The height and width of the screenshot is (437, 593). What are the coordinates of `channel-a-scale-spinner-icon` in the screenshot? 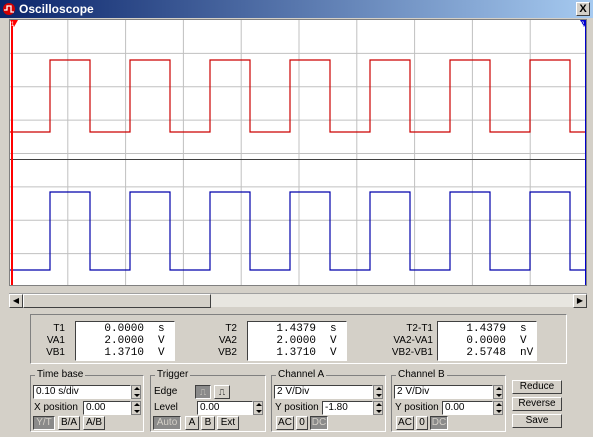 It's located at (378, 392).